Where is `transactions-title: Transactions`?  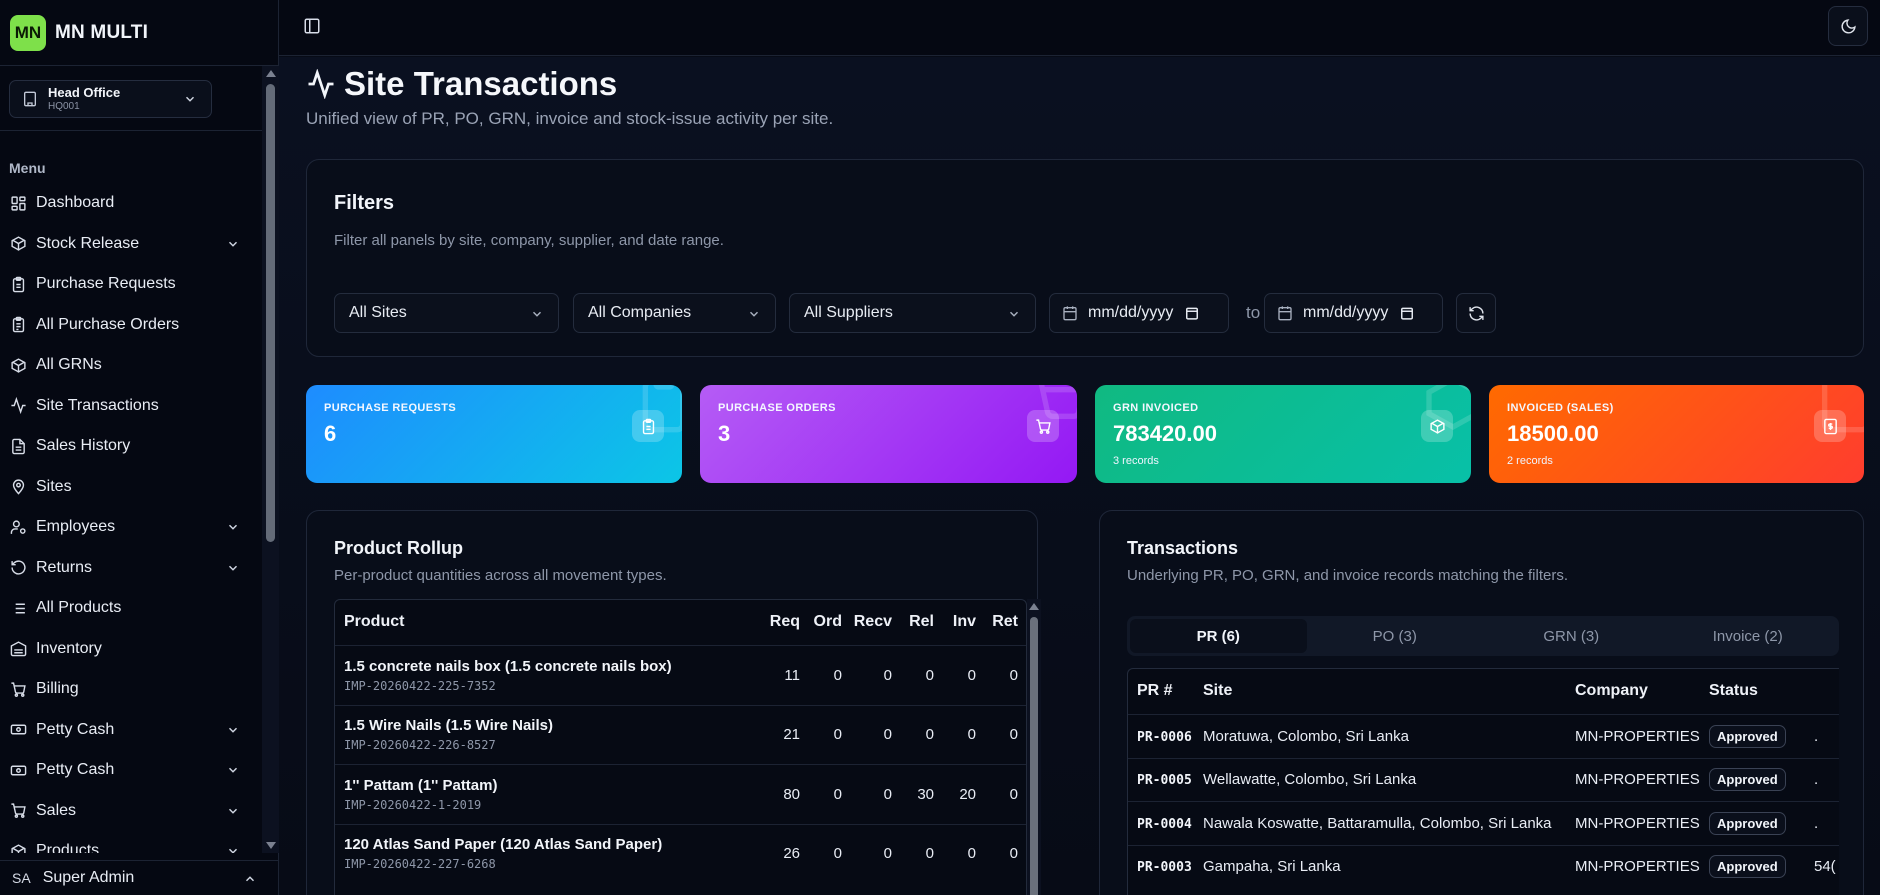
transactions-title: Transactions is located at coordinates (1183, 548).